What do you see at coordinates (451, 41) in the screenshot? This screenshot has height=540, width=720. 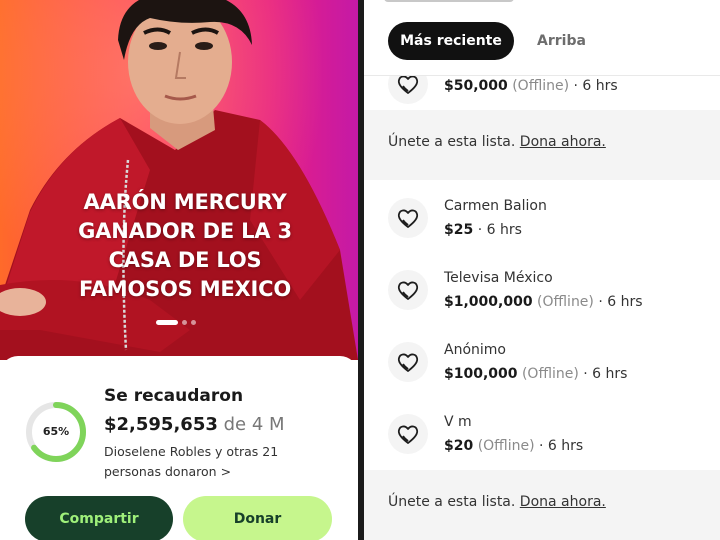 I see `tab-most-recent: Más reciente` at bounding box center [451, 41].